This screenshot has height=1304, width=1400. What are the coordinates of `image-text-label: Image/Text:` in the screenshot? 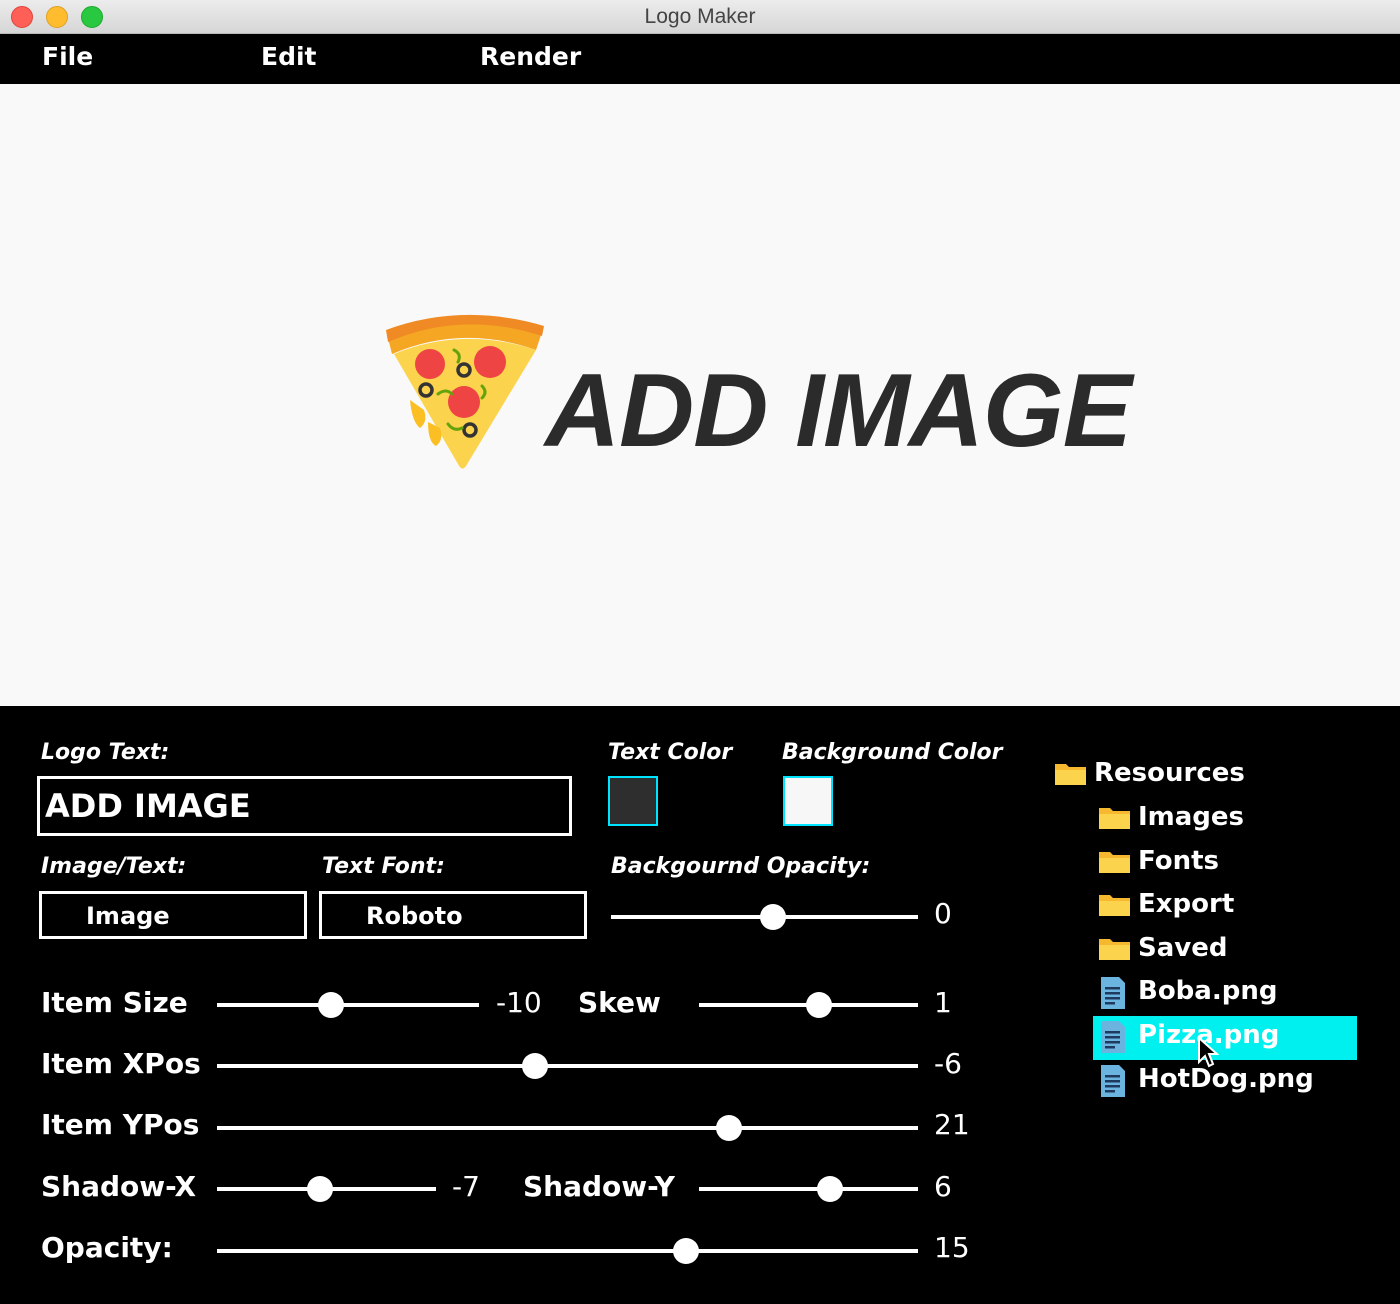 It's located at (114, 866).